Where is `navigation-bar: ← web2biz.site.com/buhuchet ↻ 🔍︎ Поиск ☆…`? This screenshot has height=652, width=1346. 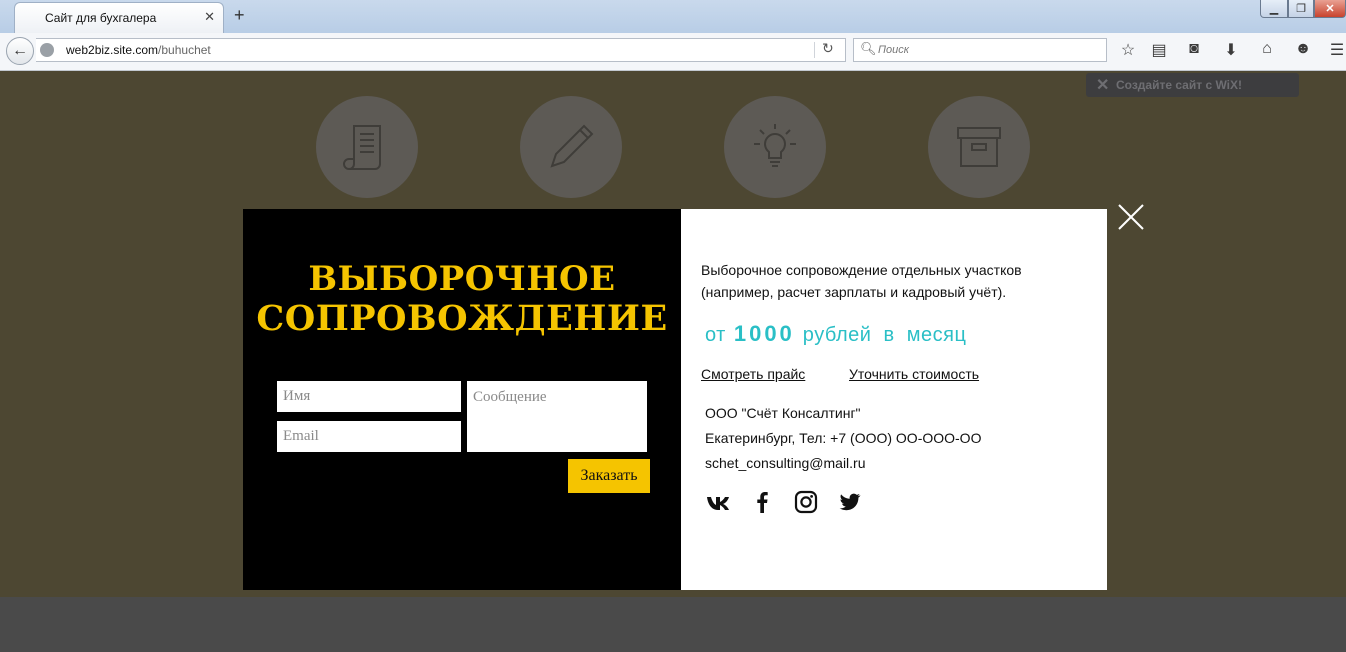
navigation-bar: ← web2biz.site.com/buhuchet ↻ 🔍︎ Поиск ☆… is located at coordinates (673, 52).